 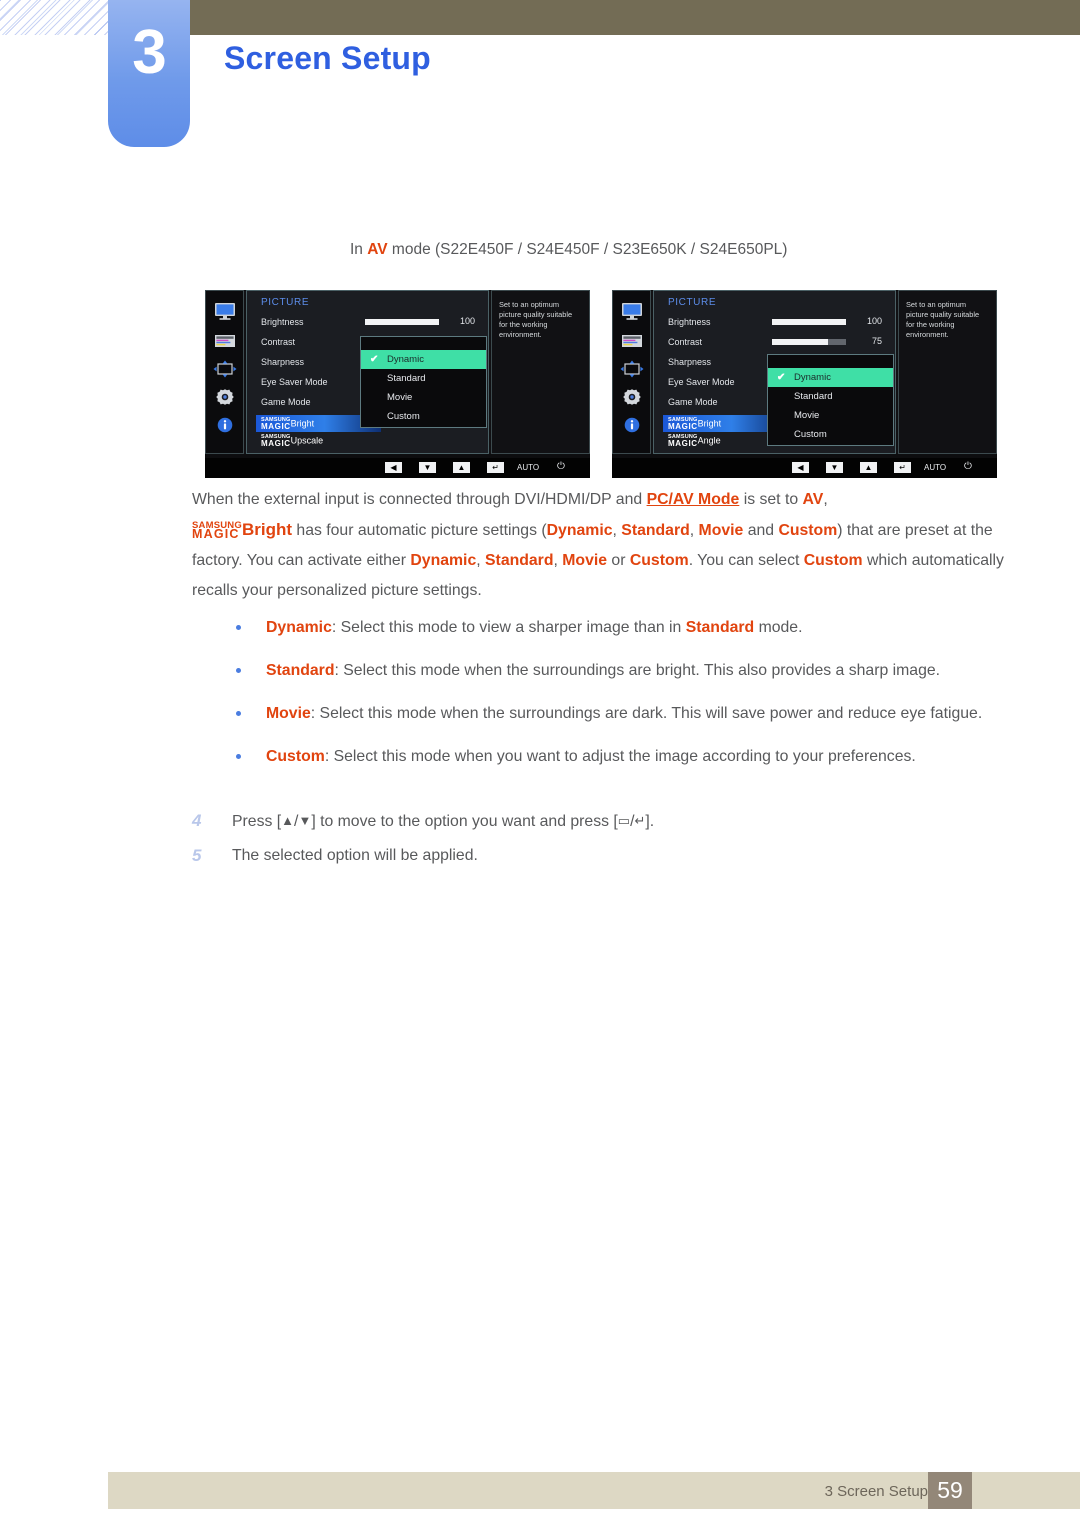 What do you see at coordinates (197, 855) in the screenshot?
I see `step-number: 5` at bounding box center [197, 855].